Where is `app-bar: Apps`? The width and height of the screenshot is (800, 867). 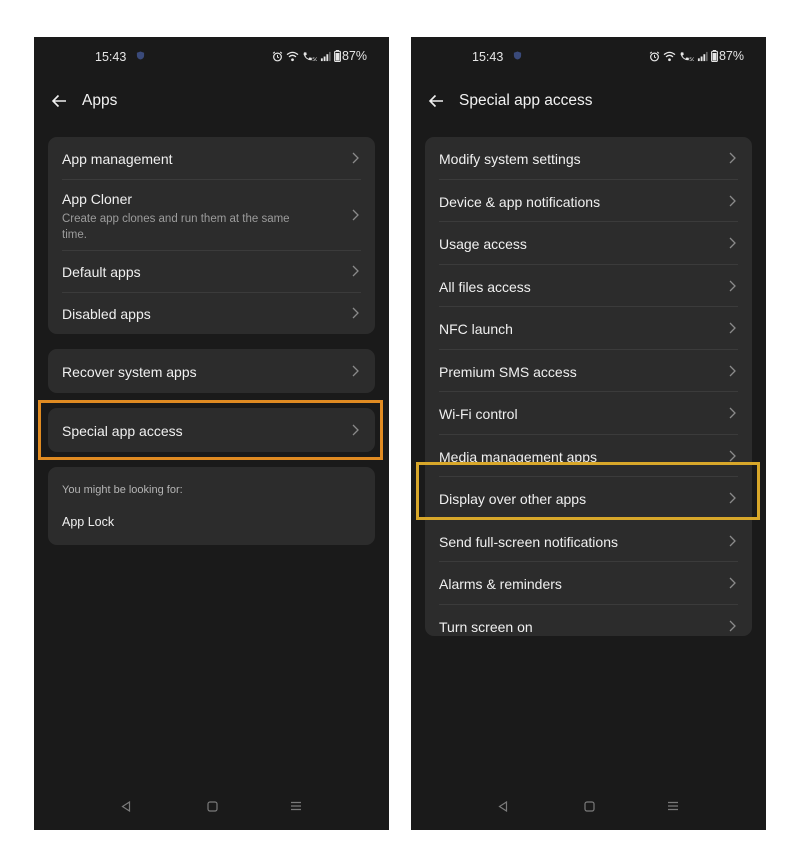 app-bar: Apps is located at coordinates (211, 101).